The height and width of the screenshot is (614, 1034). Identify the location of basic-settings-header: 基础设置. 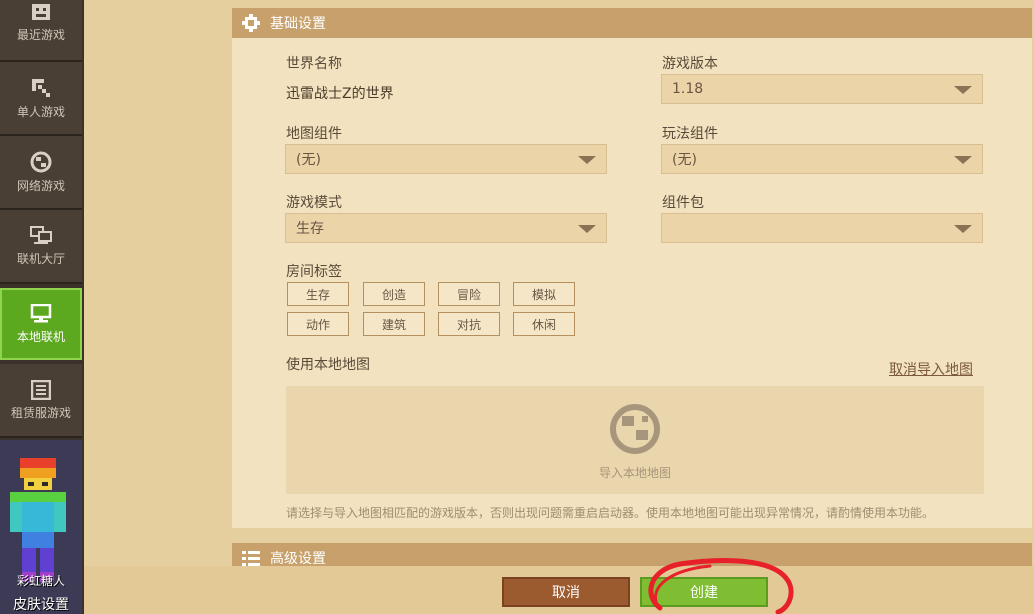
(632, 23).